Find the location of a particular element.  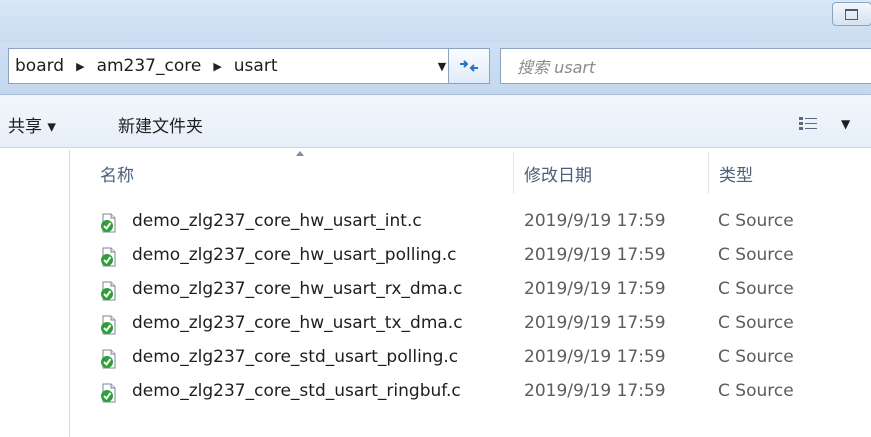

view-options-icon is located at coordinates (808, 123).